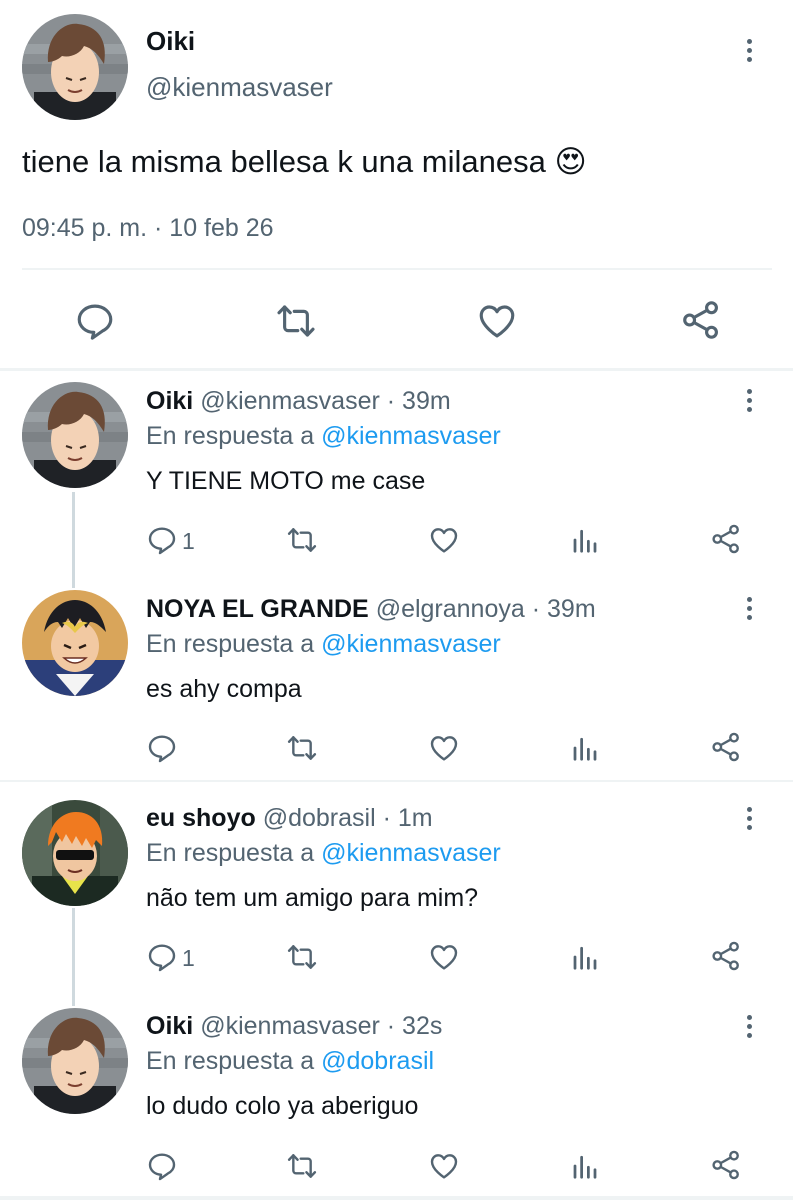 This screenshot has height=1200, width=793. What do you see at coordinates (224, 689) in the screenshot?
I see `reply-text: es ahy compa` at bounding box center [224, 689].